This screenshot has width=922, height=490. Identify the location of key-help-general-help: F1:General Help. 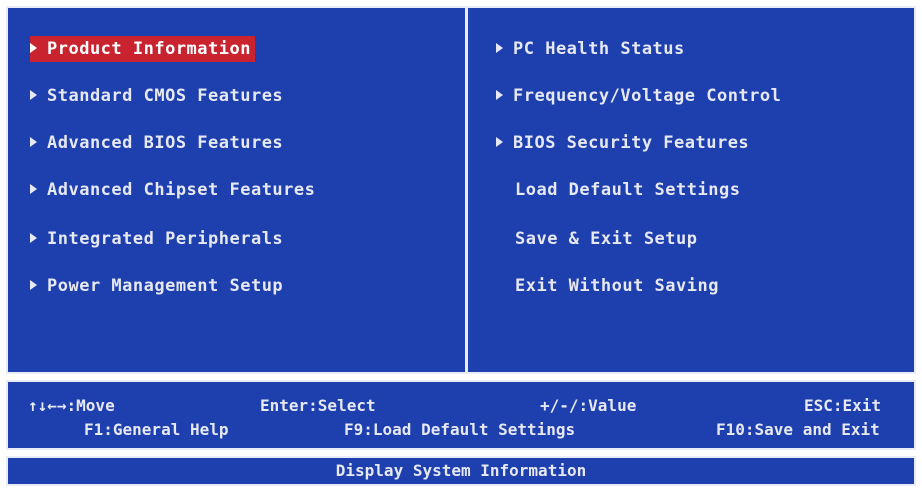
(156, 429).